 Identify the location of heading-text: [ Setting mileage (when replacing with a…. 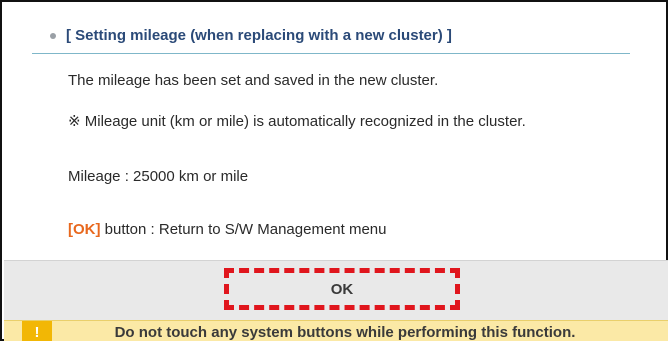
(259, 35).